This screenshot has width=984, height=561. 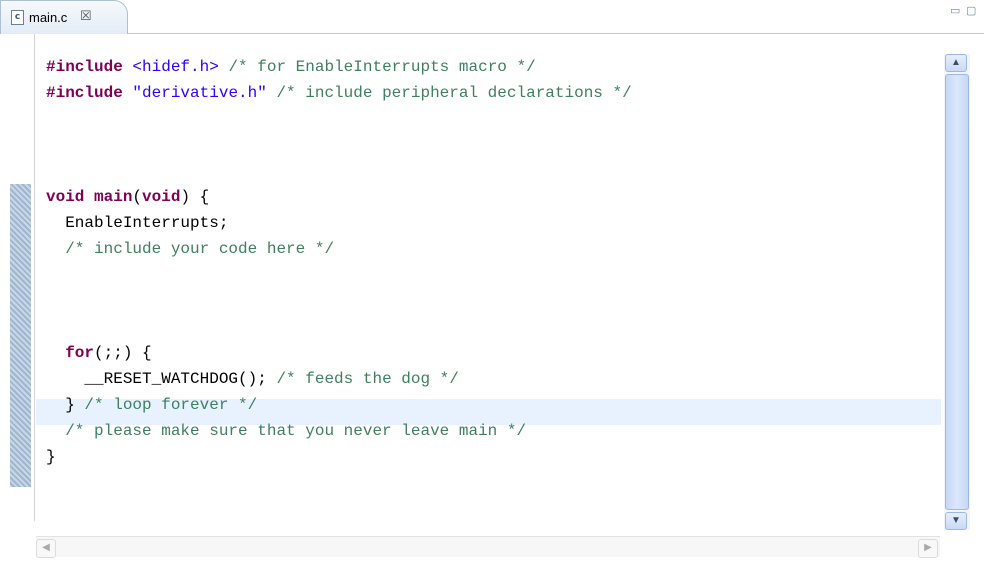 What do you see at coordinates (488, 547) in the screenshot?
I see `horizontal-scrollbar: ◀ ▶` at bounding box center [488, 547].